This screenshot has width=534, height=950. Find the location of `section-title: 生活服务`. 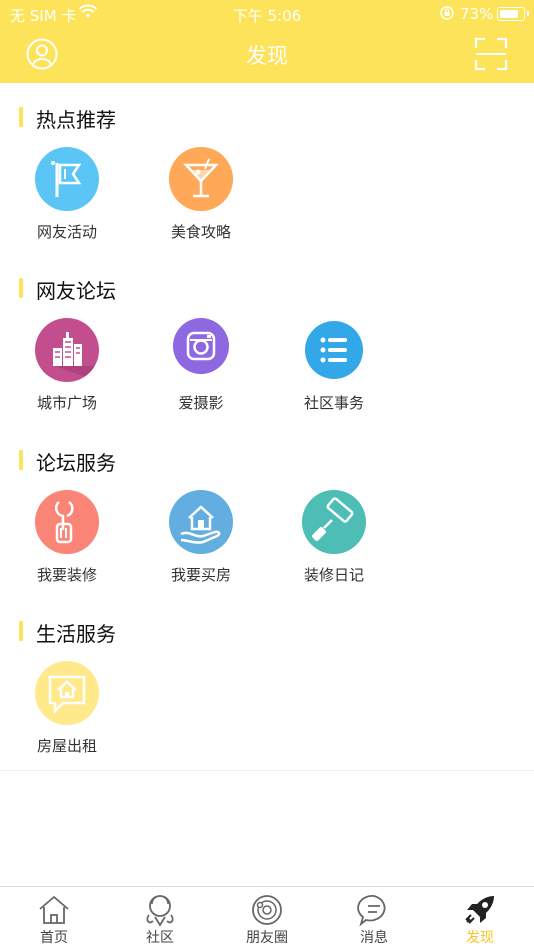

section-title: 生活服务 is located at coordinates (76, 634).